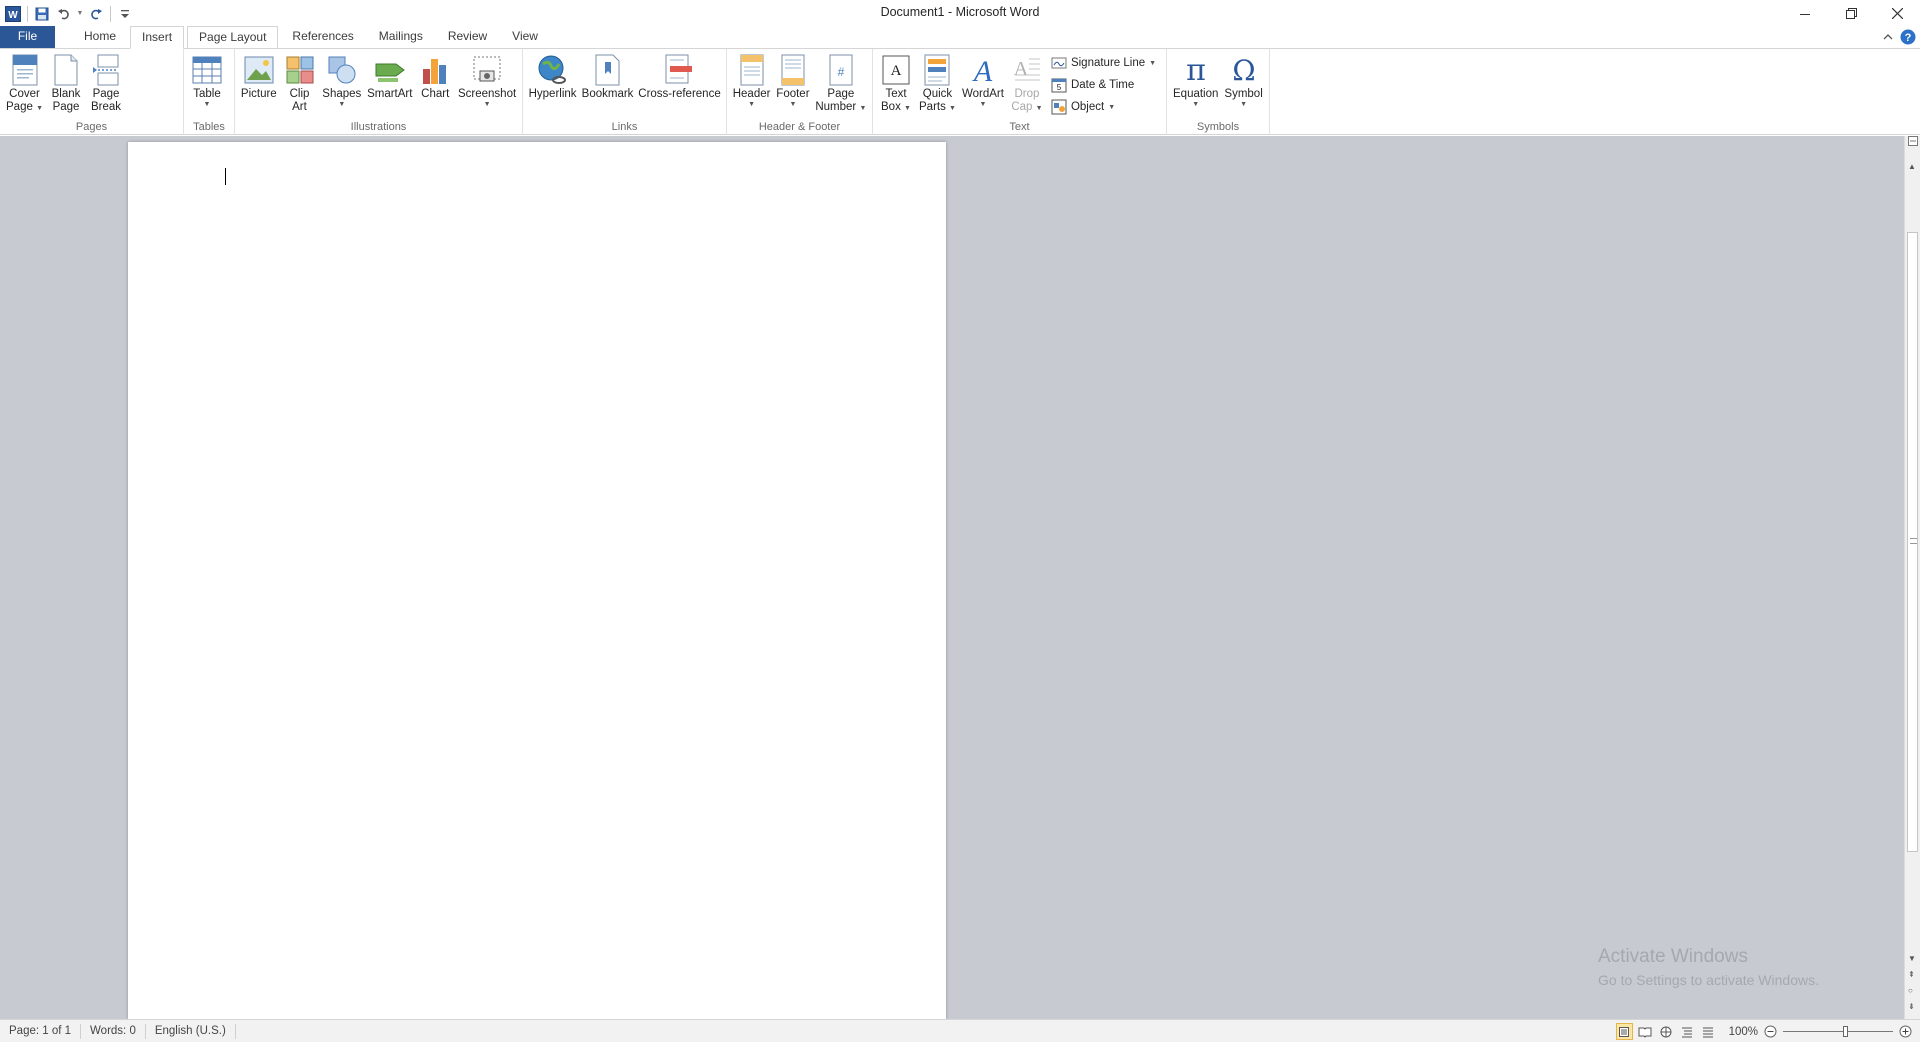 The image size is (1920, 1042). I want to click on next-page-icon: ⇟, so click(1911, 1006).